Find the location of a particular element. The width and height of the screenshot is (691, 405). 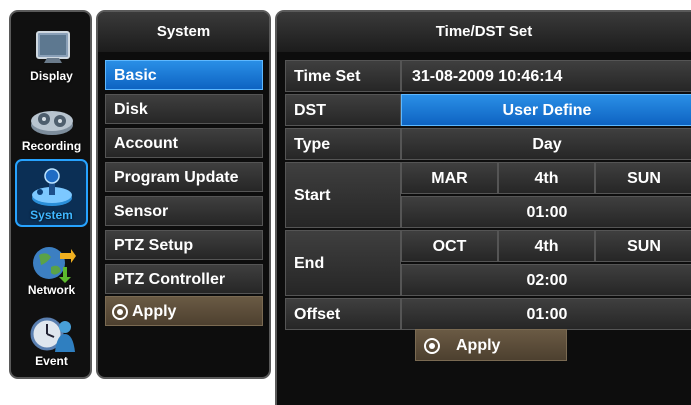

menu-item-ptz-controller: PTZ Controller is located at coordinates (184, 279).